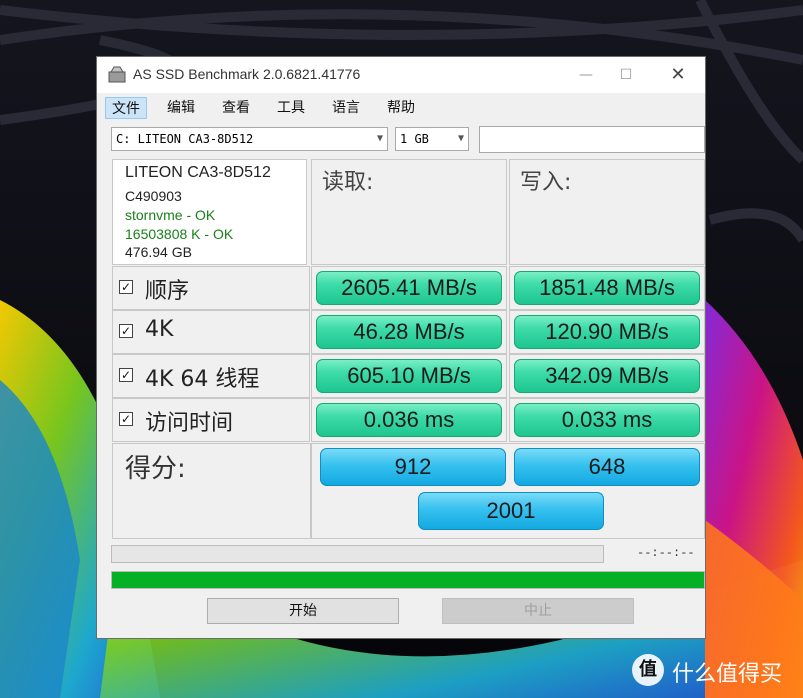 This screenshot has width=803, height=698. I want to click on write-column-header: 写入:, so click(607, 212).